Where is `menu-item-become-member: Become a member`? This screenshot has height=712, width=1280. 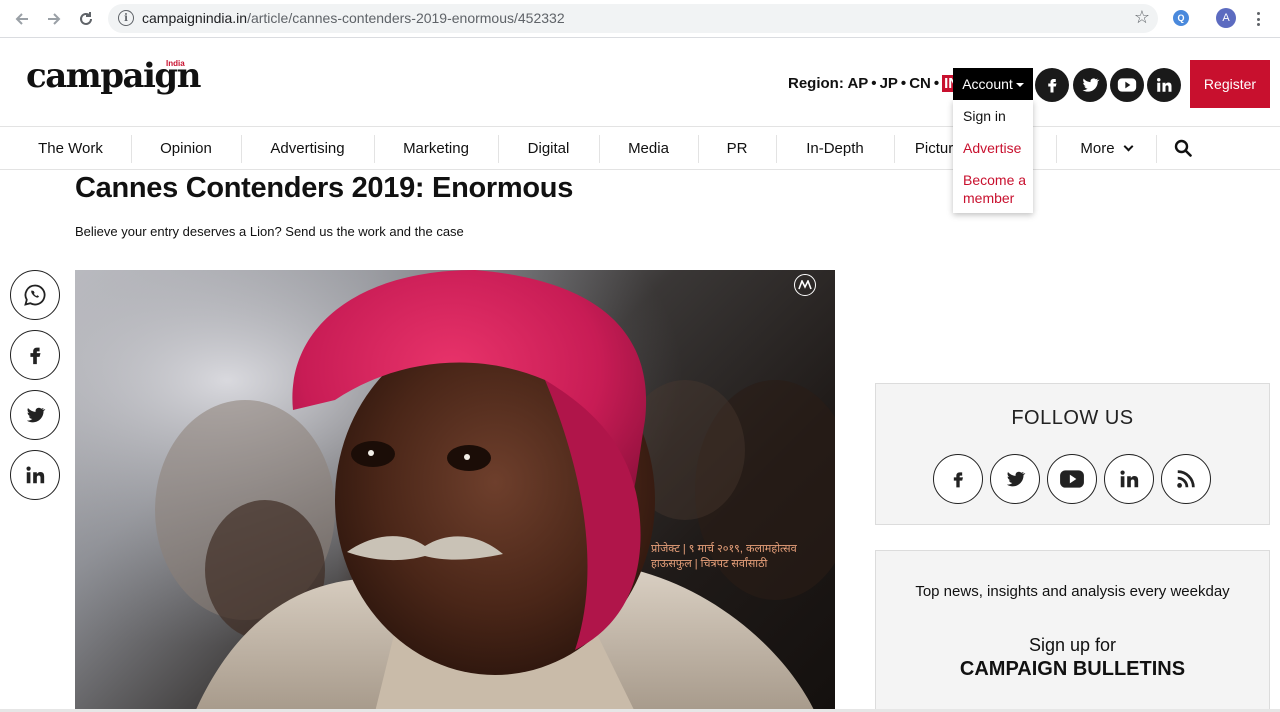
menu-item-become-member: Become a member is located at coordinates (995, 189).